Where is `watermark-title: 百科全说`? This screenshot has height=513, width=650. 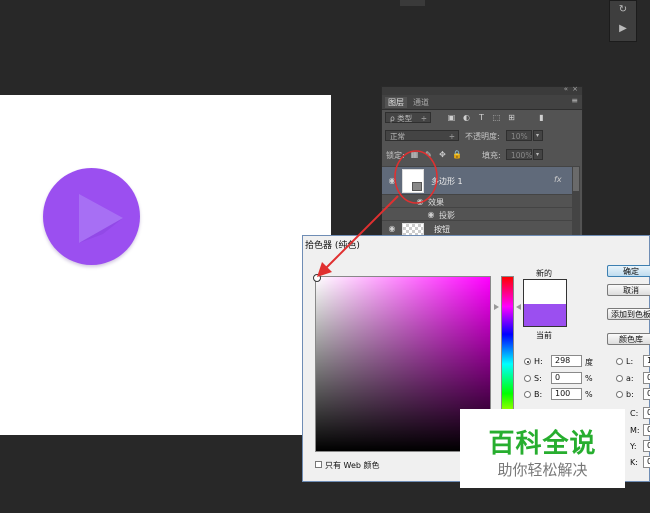
watermark-title: 百科全说 is located at coordinates (542, 444).